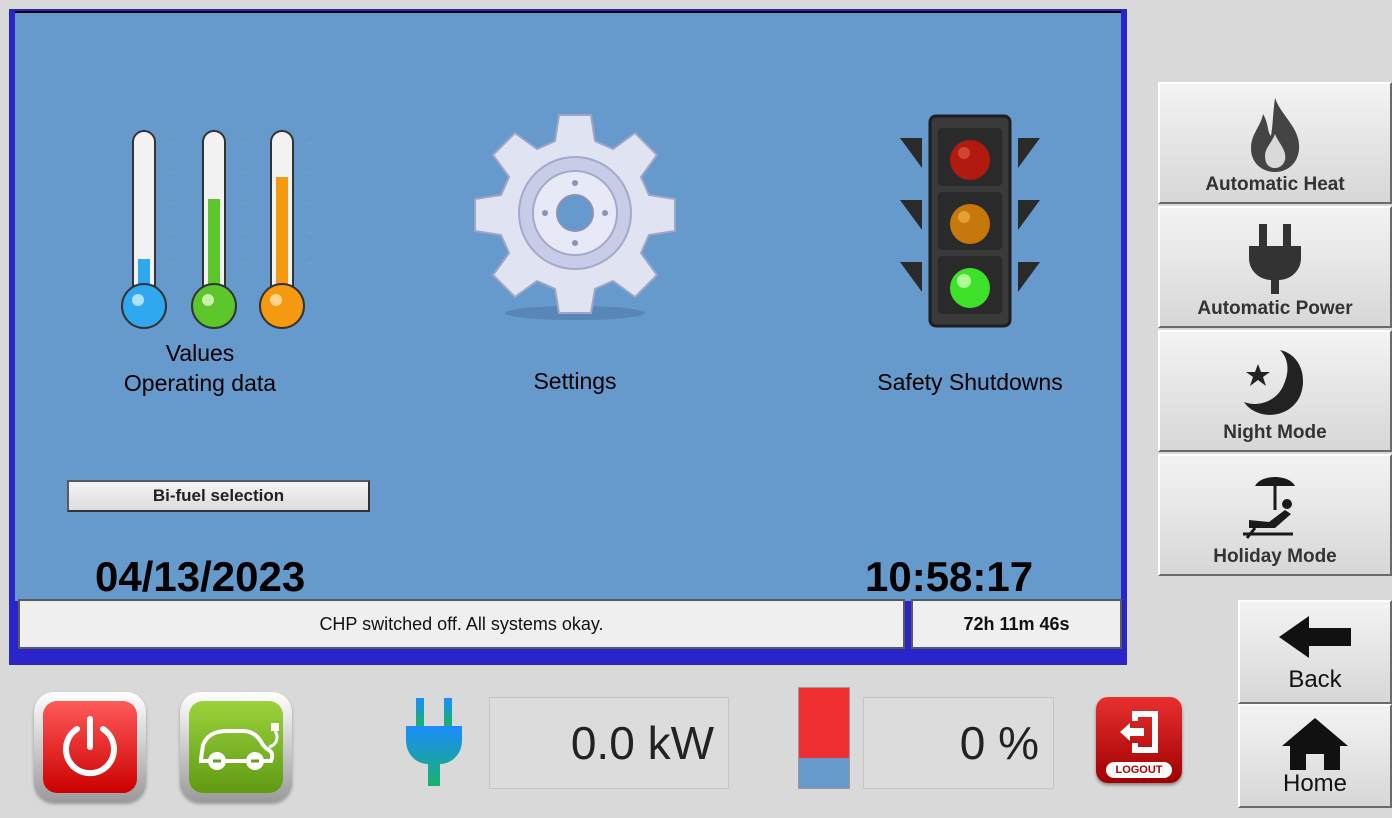  I want to click on home-button: Home, so click(1315, 756).